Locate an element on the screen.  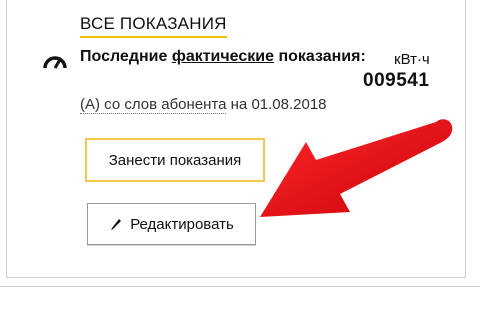
reading-source: (А) со слов абонента на 01.08.2018 is located at coordinates (203, 105).